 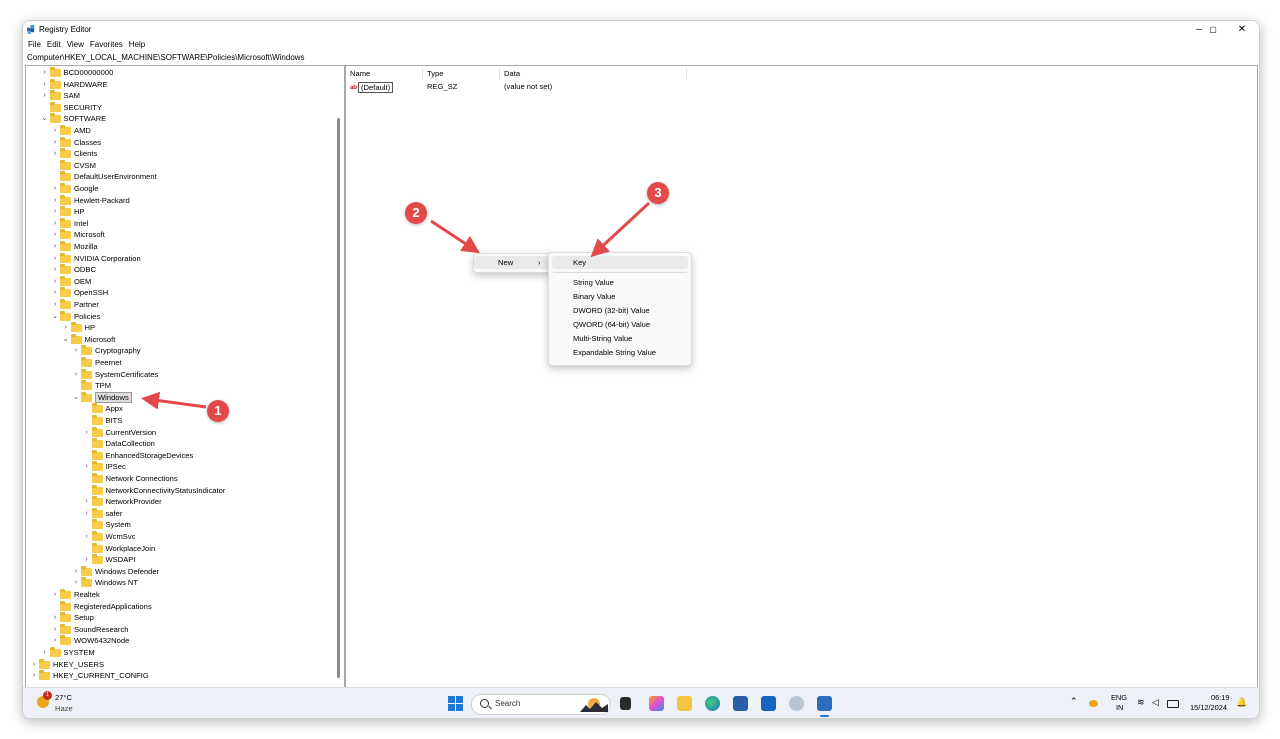 I want to click on volume-icon: ◁, so click(x=1155, y=702).